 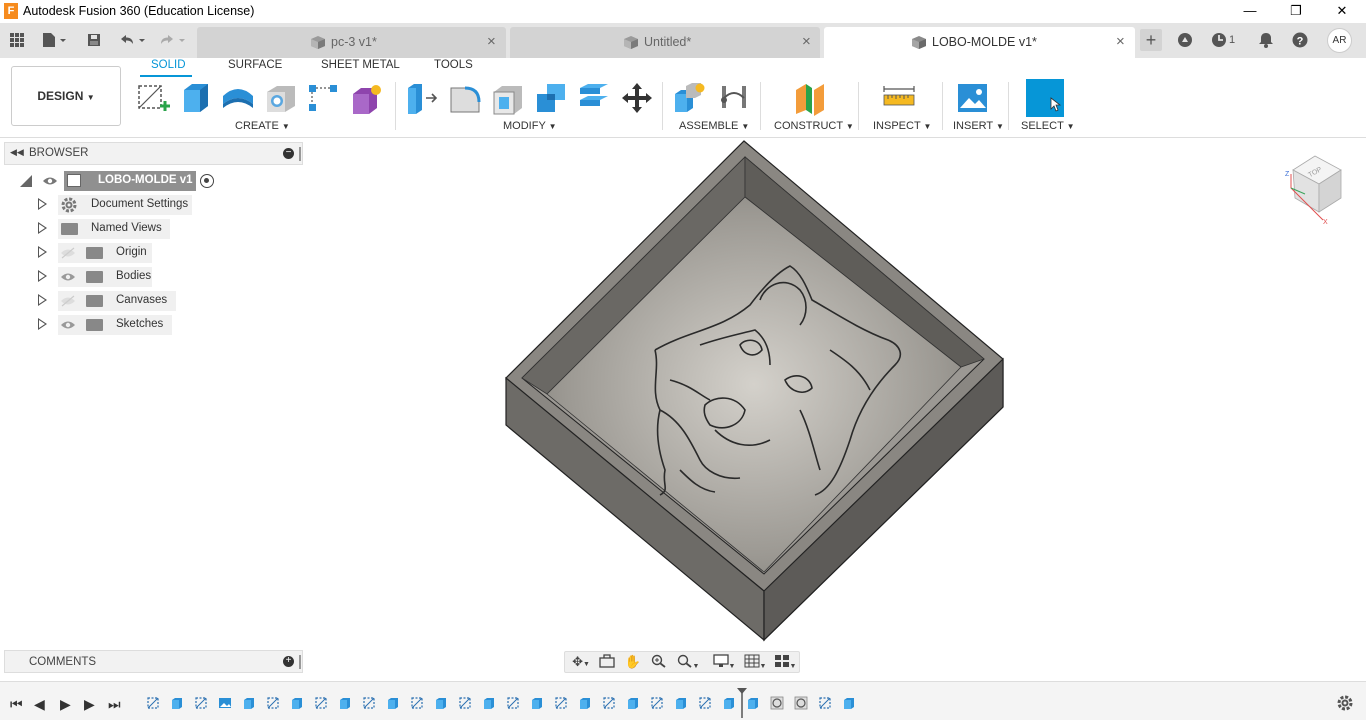 I want to click on tab-document-2: Untitled* ×, so click(x=665, y=42).